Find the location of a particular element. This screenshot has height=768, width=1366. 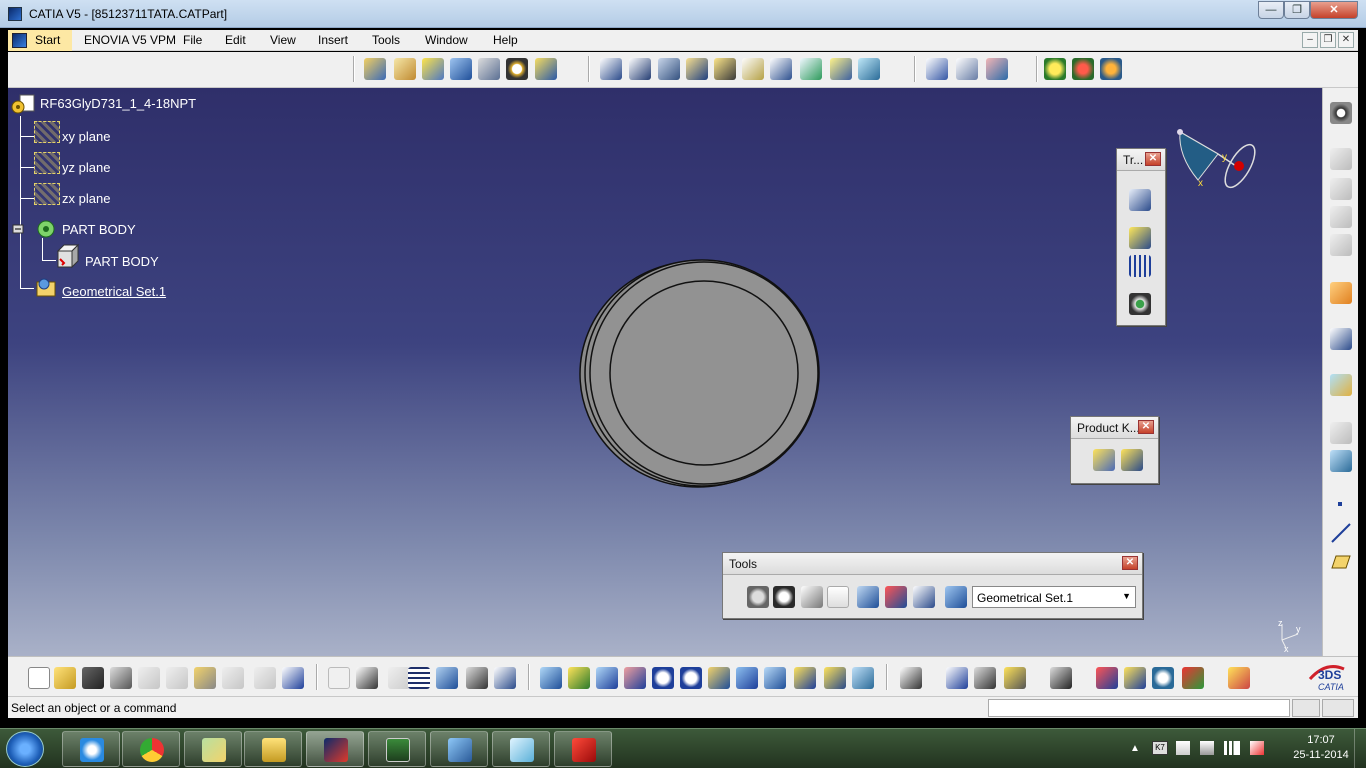

product-knowledge-titlebar: Product K... ✕ is located at coordinates (1114, 428).